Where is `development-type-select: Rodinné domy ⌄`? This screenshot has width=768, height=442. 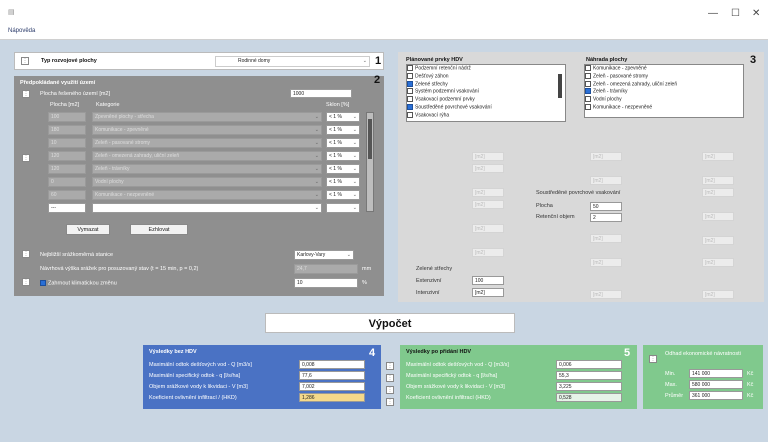 development-type-select: Rodinné domy ⌄ is located at coordinates (292, 61).